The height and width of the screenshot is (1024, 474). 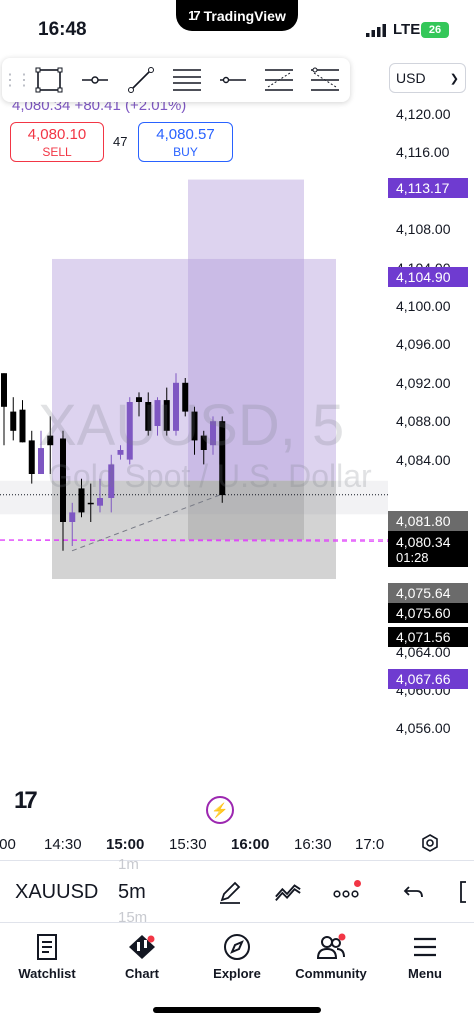 I want to click on tab-label: Community, so click(x=331, y=973).